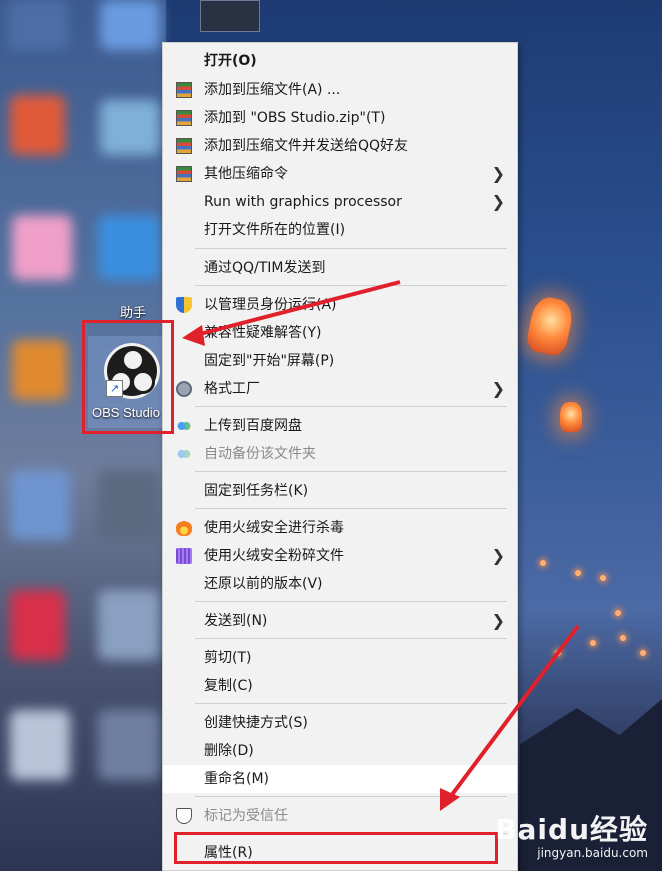  What do you see at coordinates (298, 308) in the screenshot?
I see `arrow-to-obs-icon` at bounding box center [298, 308].